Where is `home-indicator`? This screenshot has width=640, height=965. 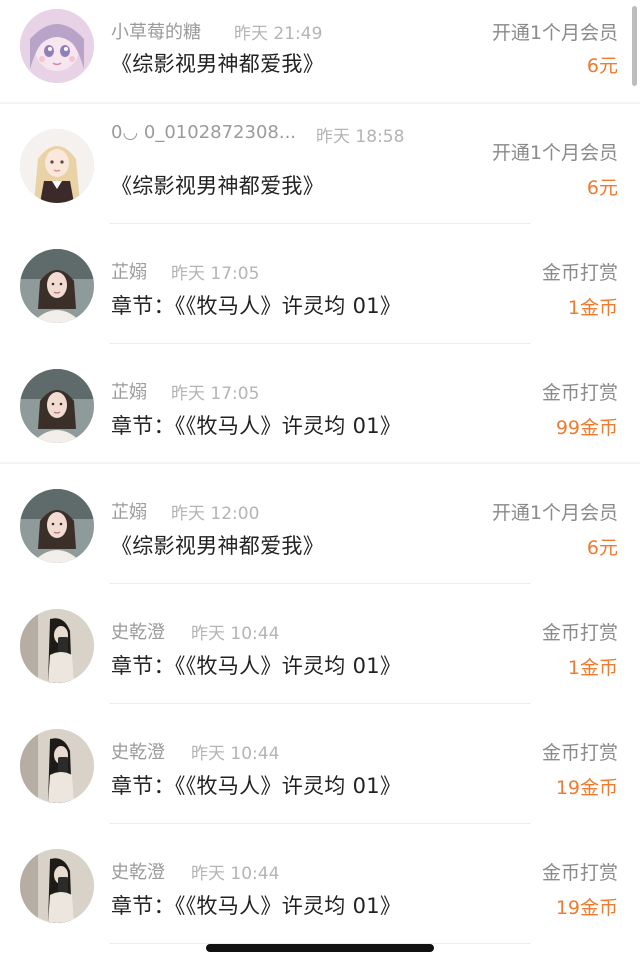
home-indicator is located at coordinates (320, 948).